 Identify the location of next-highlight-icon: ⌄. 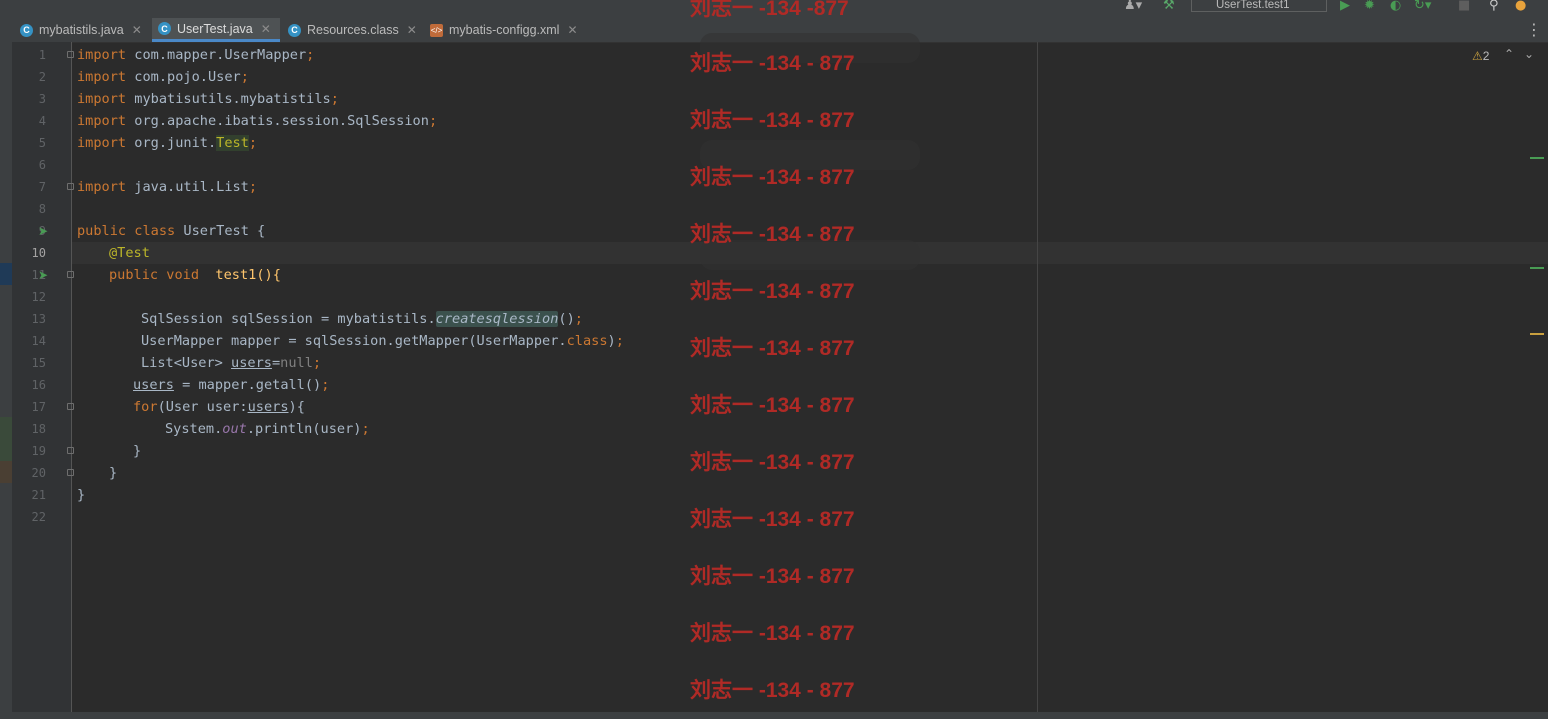
(1529, 54).